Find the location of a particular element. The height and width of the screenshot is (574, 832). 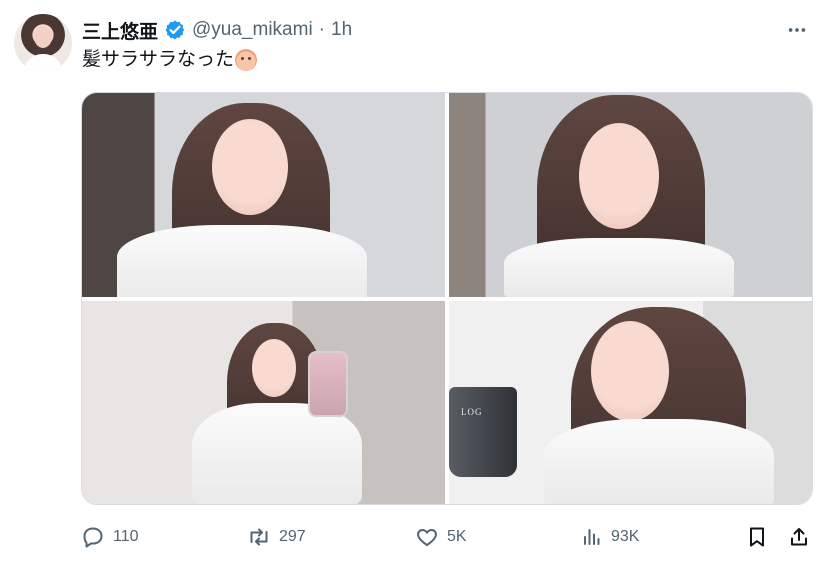

bookmark-icon is located at coordinates (757, 537).